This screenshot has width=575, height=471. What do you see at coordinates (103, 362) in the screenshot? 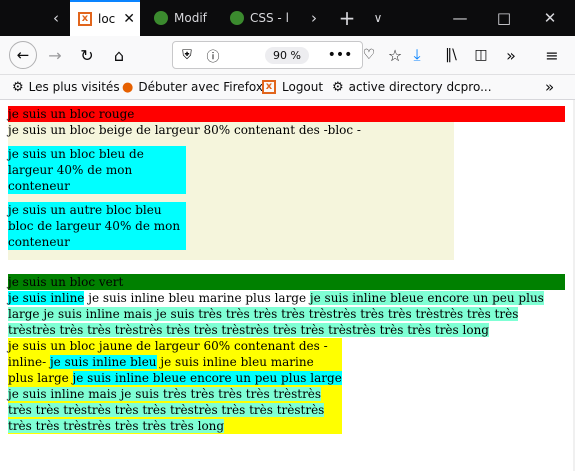
I see `inline-span-blue: je suis inline bleu` at bounding box center [103, 362].